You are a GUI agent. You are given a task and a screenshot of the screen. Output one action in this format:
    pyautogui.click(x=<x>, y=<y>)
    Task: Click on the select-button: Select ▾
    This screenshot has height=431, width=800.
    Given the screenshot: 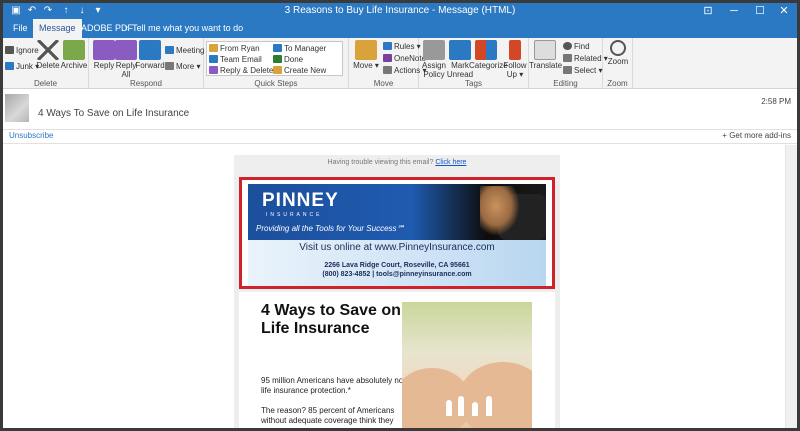 What is the action you would take?
    pyautogui.click(x=582, y=70)
    